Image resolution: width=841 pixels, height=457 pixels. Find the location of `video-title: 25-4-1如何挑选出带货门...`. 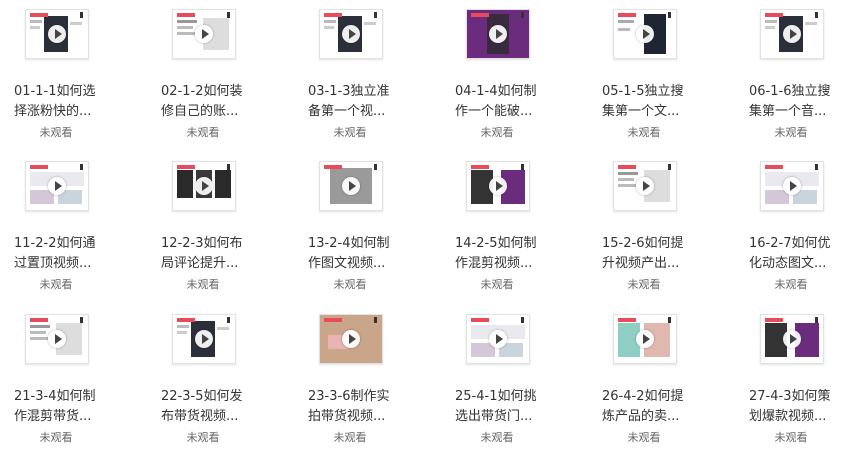

video-title: 25-4-1如何挑选出带货门... is located at coordinates (501, 407).